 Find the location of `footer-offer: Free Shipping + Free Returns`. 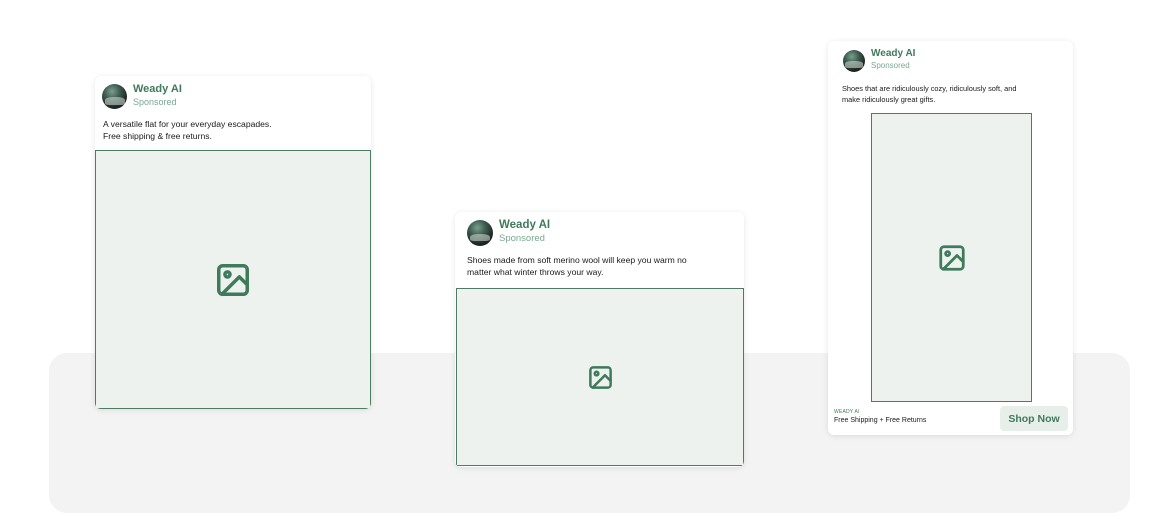

footer-offer: Free Shipping + Free Returns is located at coordinates (880, 420).